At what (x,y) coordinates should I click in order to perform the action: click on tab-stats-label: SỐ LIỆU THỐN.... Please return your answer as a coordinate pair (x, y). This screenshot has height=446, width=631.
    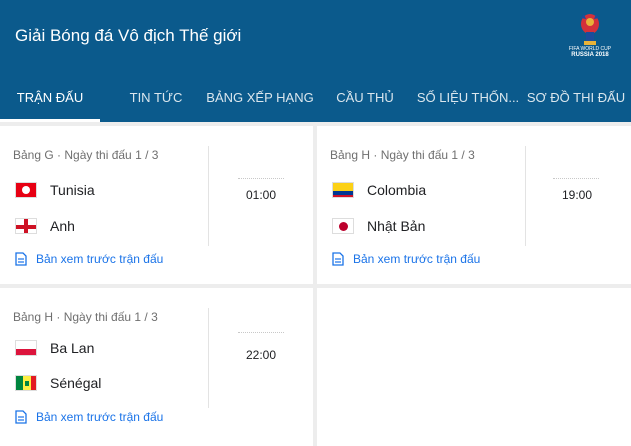
    Looking at the image, I should click on (468, 97).